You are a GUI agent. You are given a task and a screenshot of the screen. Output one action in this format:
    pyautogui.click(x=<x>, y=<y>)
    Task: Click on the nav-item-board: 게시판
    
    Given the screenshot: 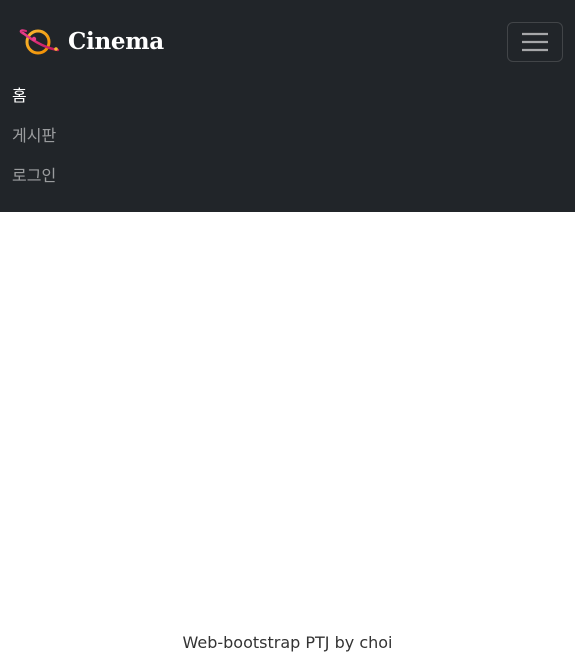 What is the action you would take?
    pyautogui.click(x=34, y=136)
    